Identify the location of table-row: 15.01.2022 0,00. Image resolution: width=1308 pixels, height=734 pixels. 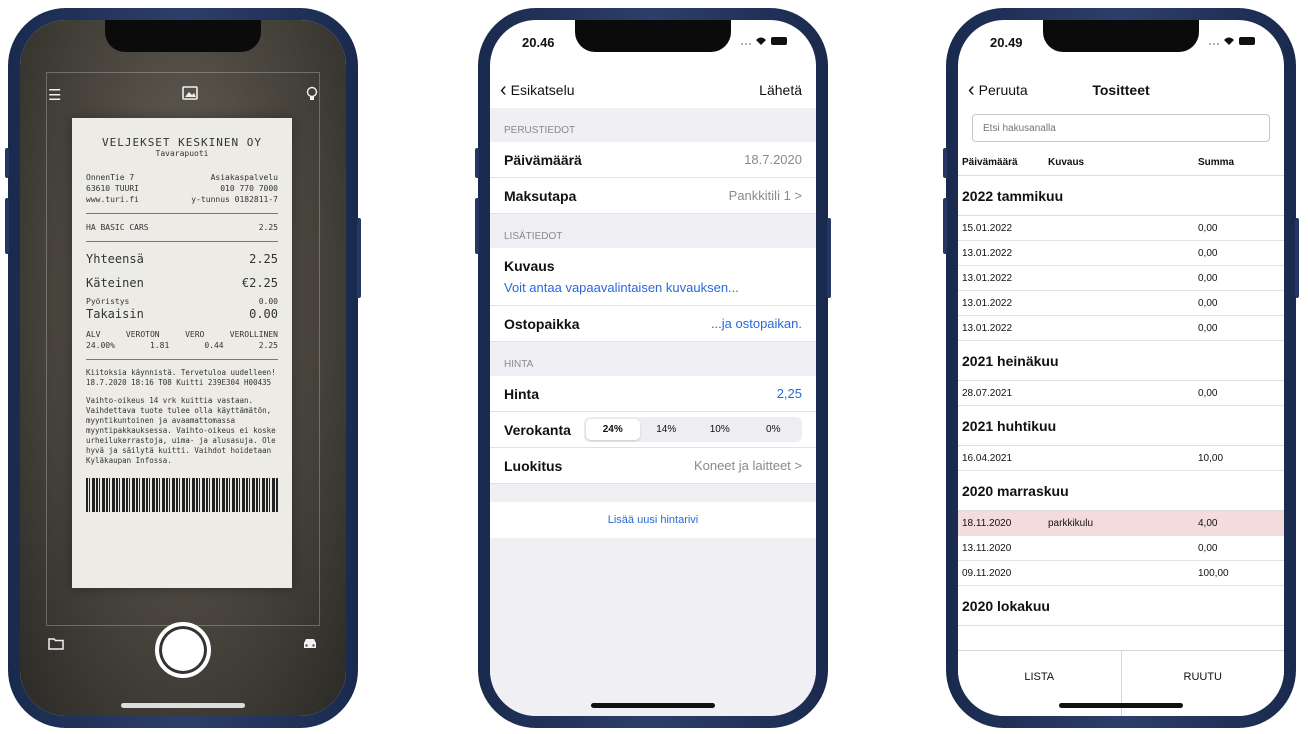
(1121, 228).